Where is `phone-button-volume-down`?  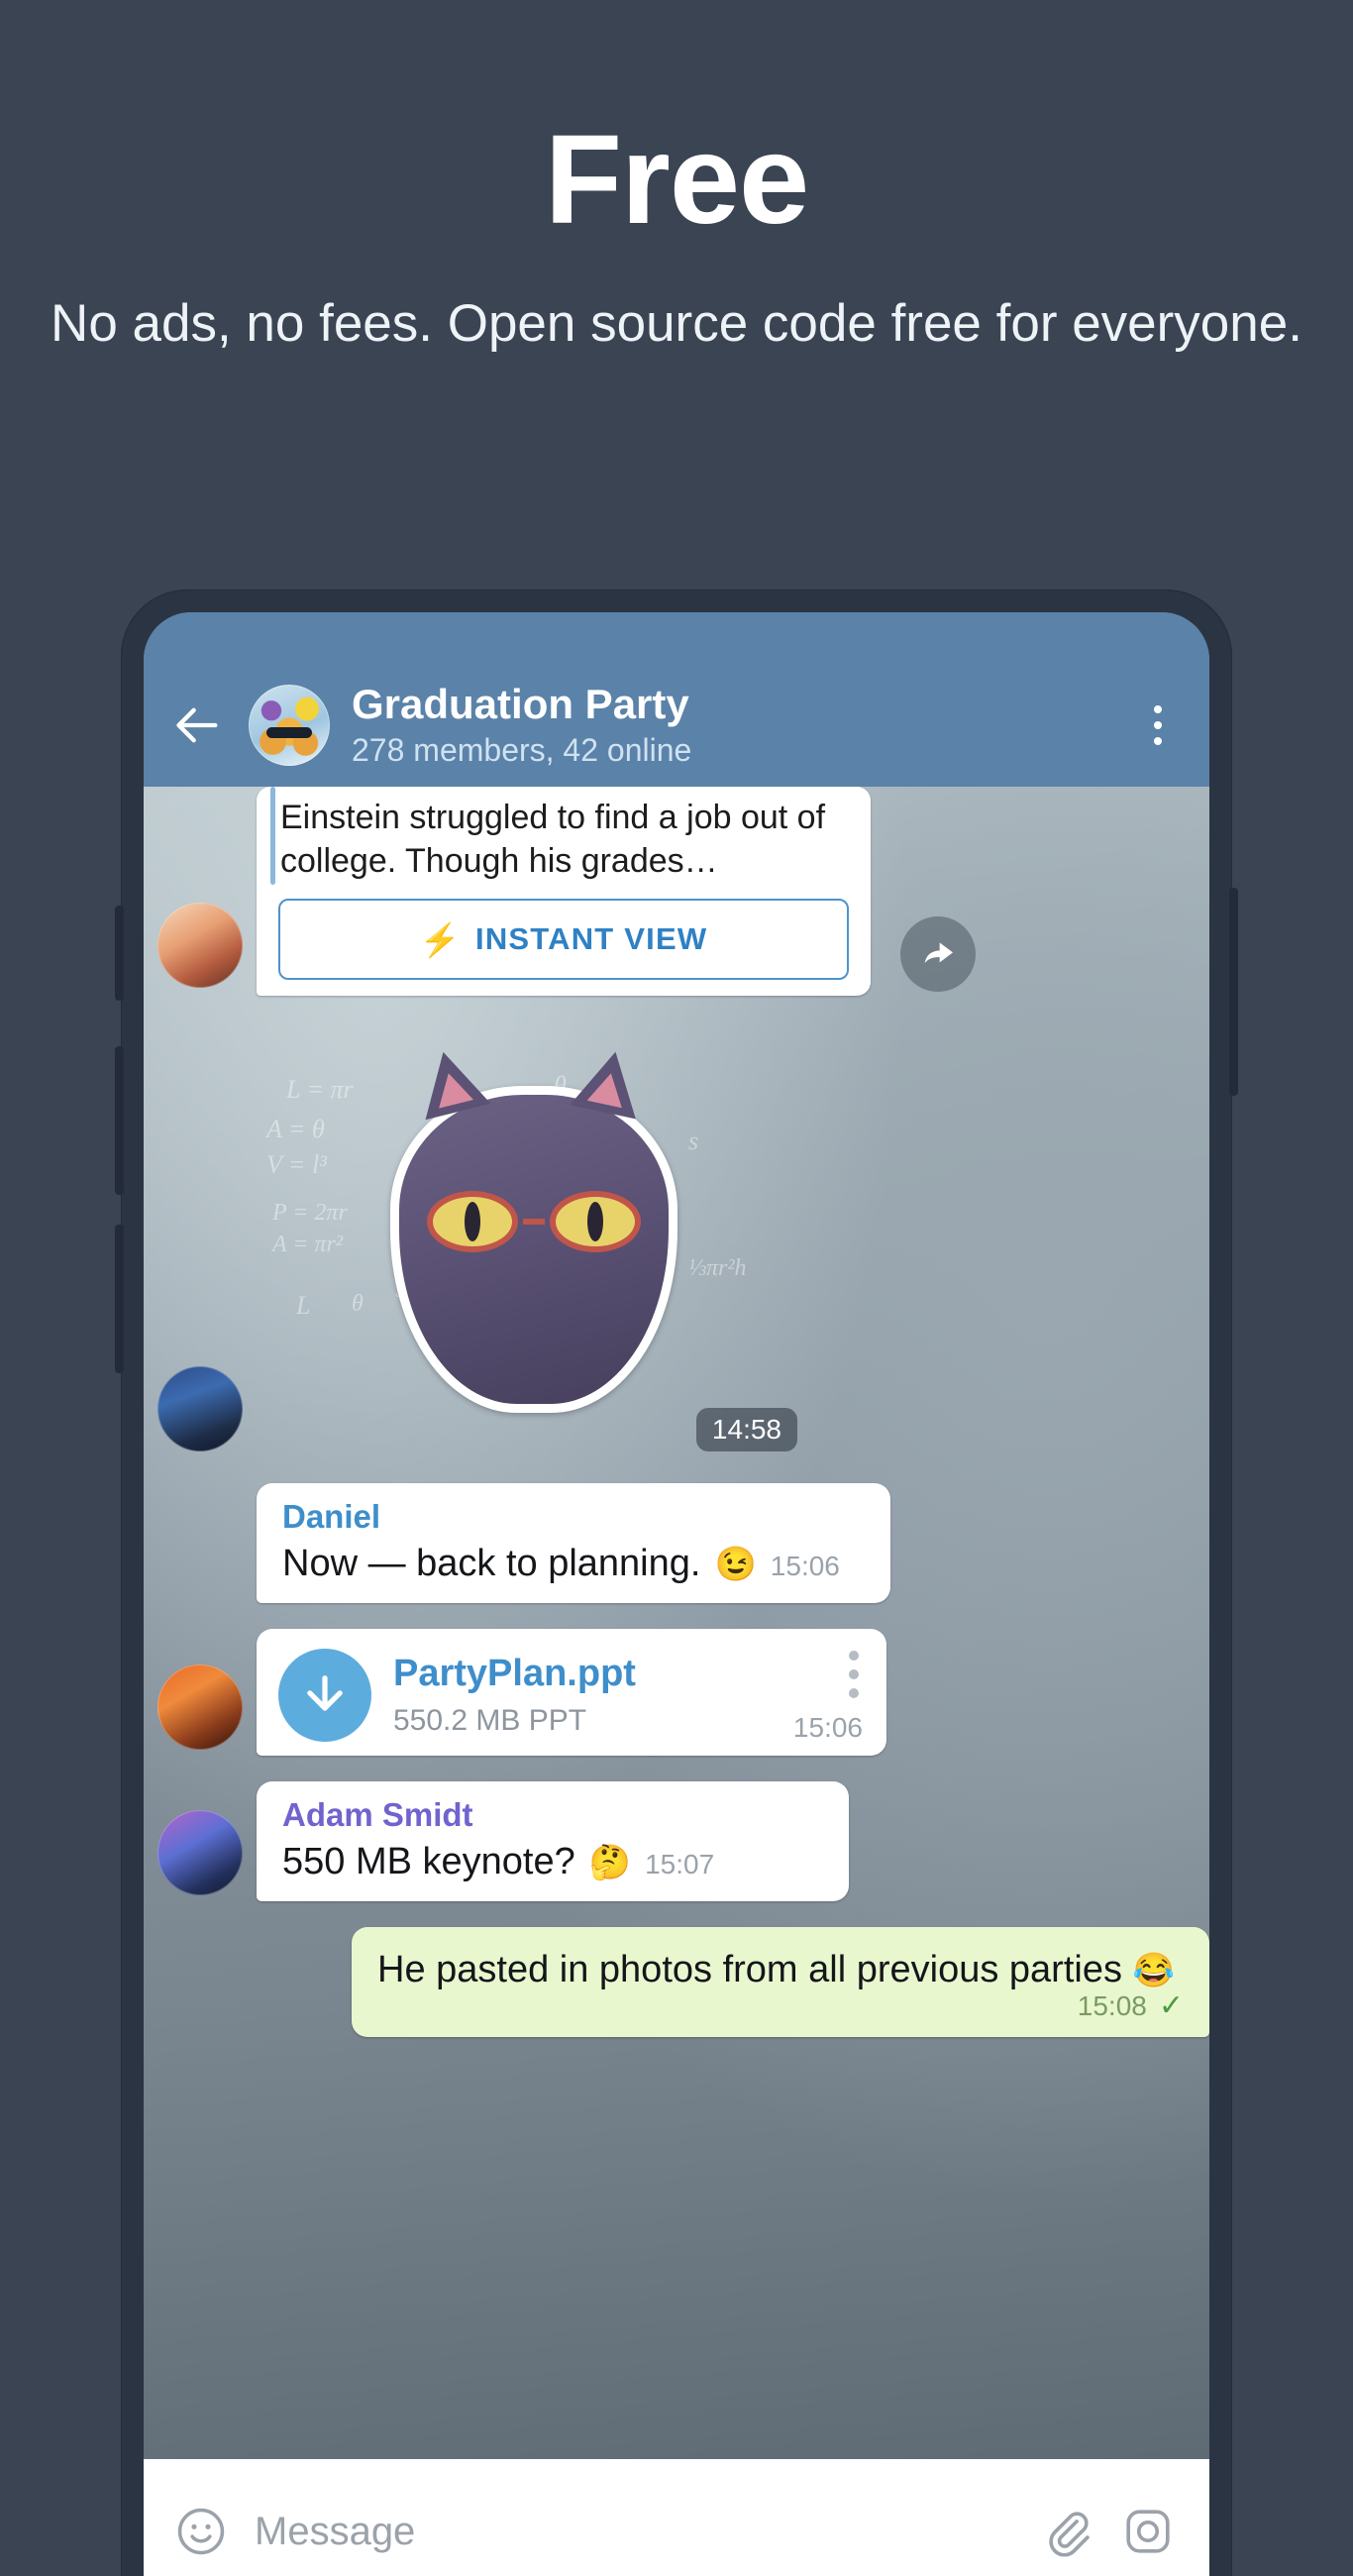
phone-button-volume-down is located at coordinates (119, 1299).